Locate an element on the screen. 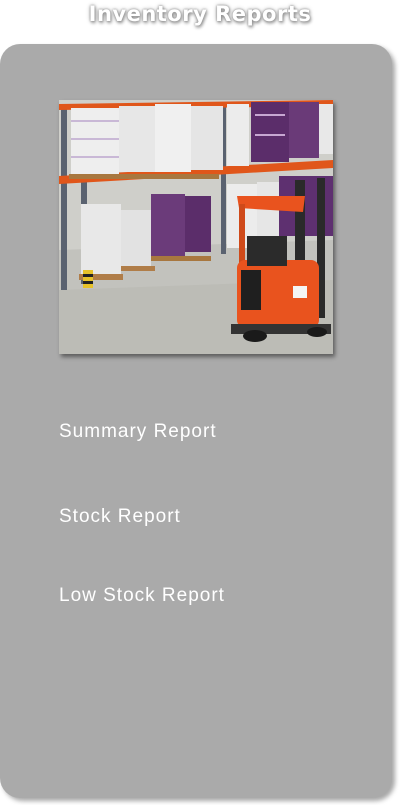 This screenshot has height=805, width=400. summary-report-link: Summary Report is located at coordinates (138, 432).